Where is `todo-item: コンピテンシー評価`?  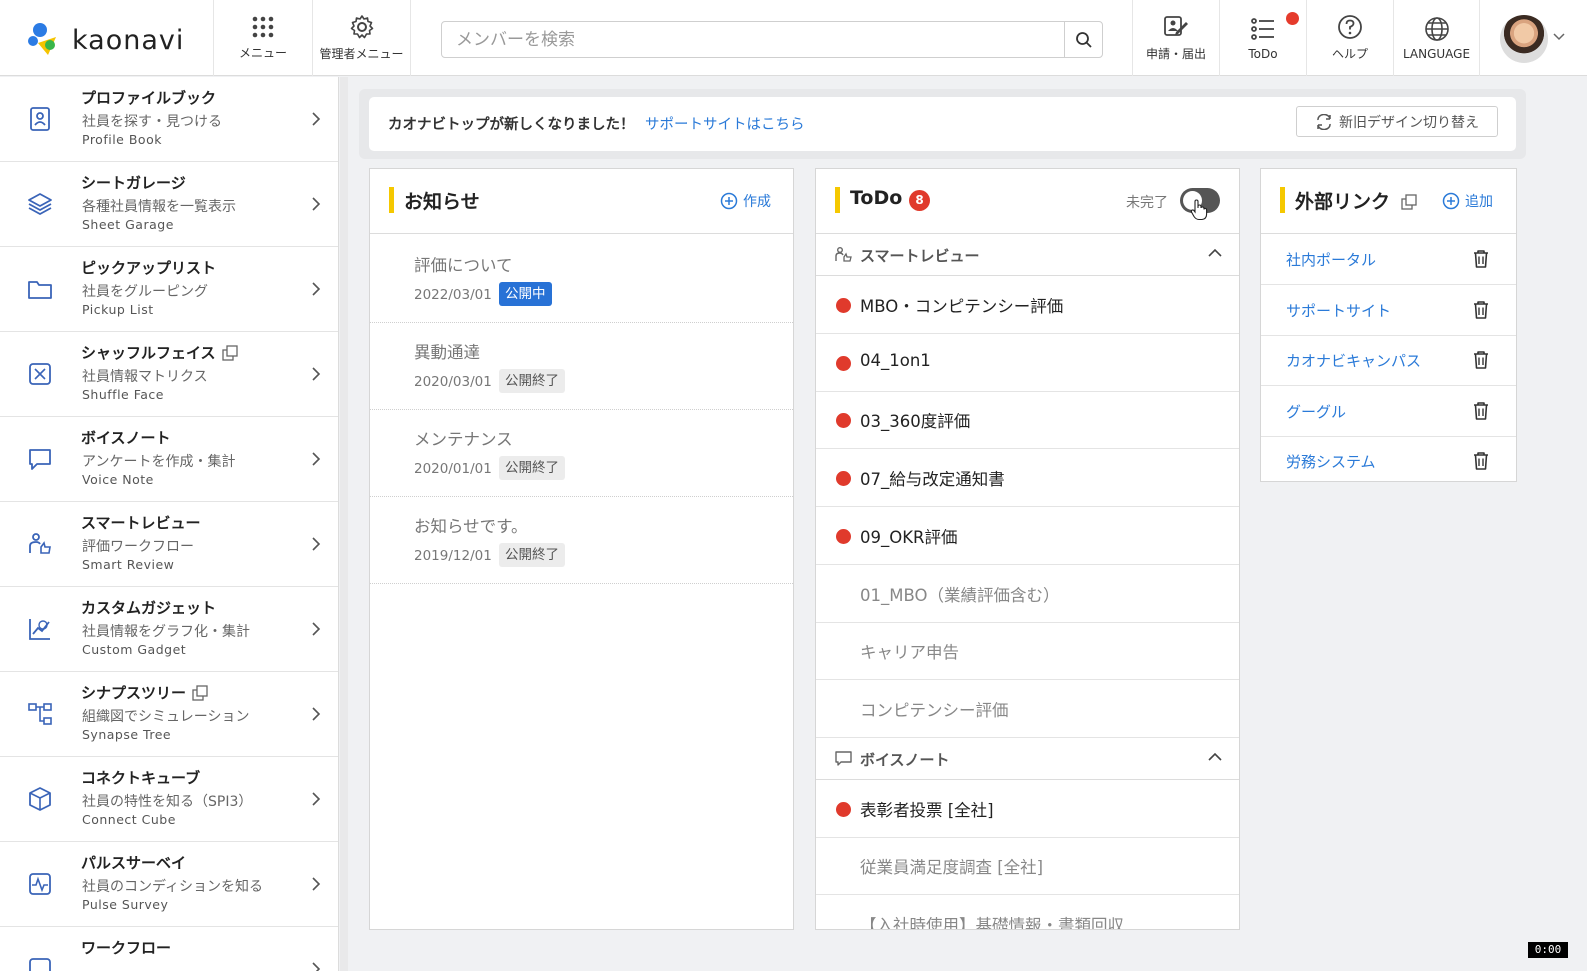 todo-item: コンピテンシー評価 is located at coordinates (1027, 709).